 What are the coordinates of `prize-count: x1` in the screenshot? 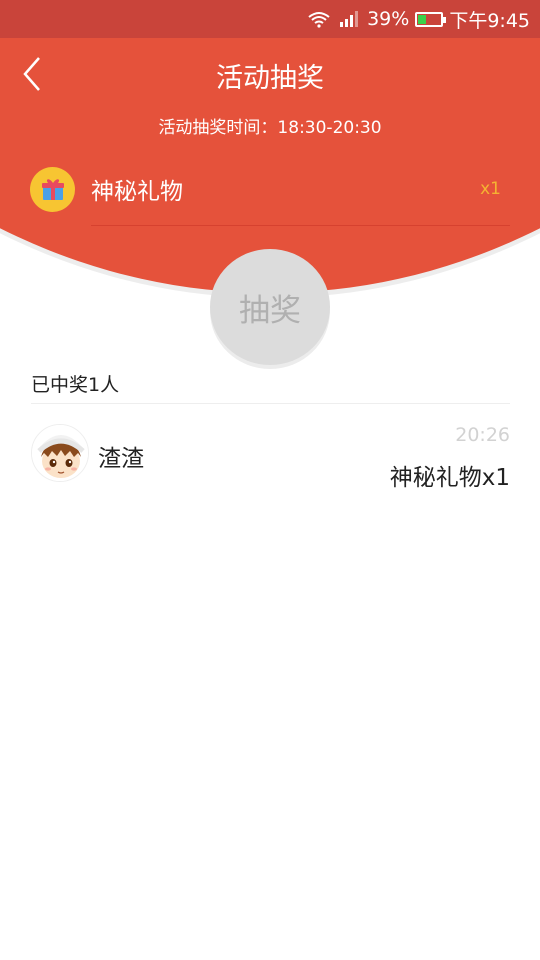 It's located at (490, 189).